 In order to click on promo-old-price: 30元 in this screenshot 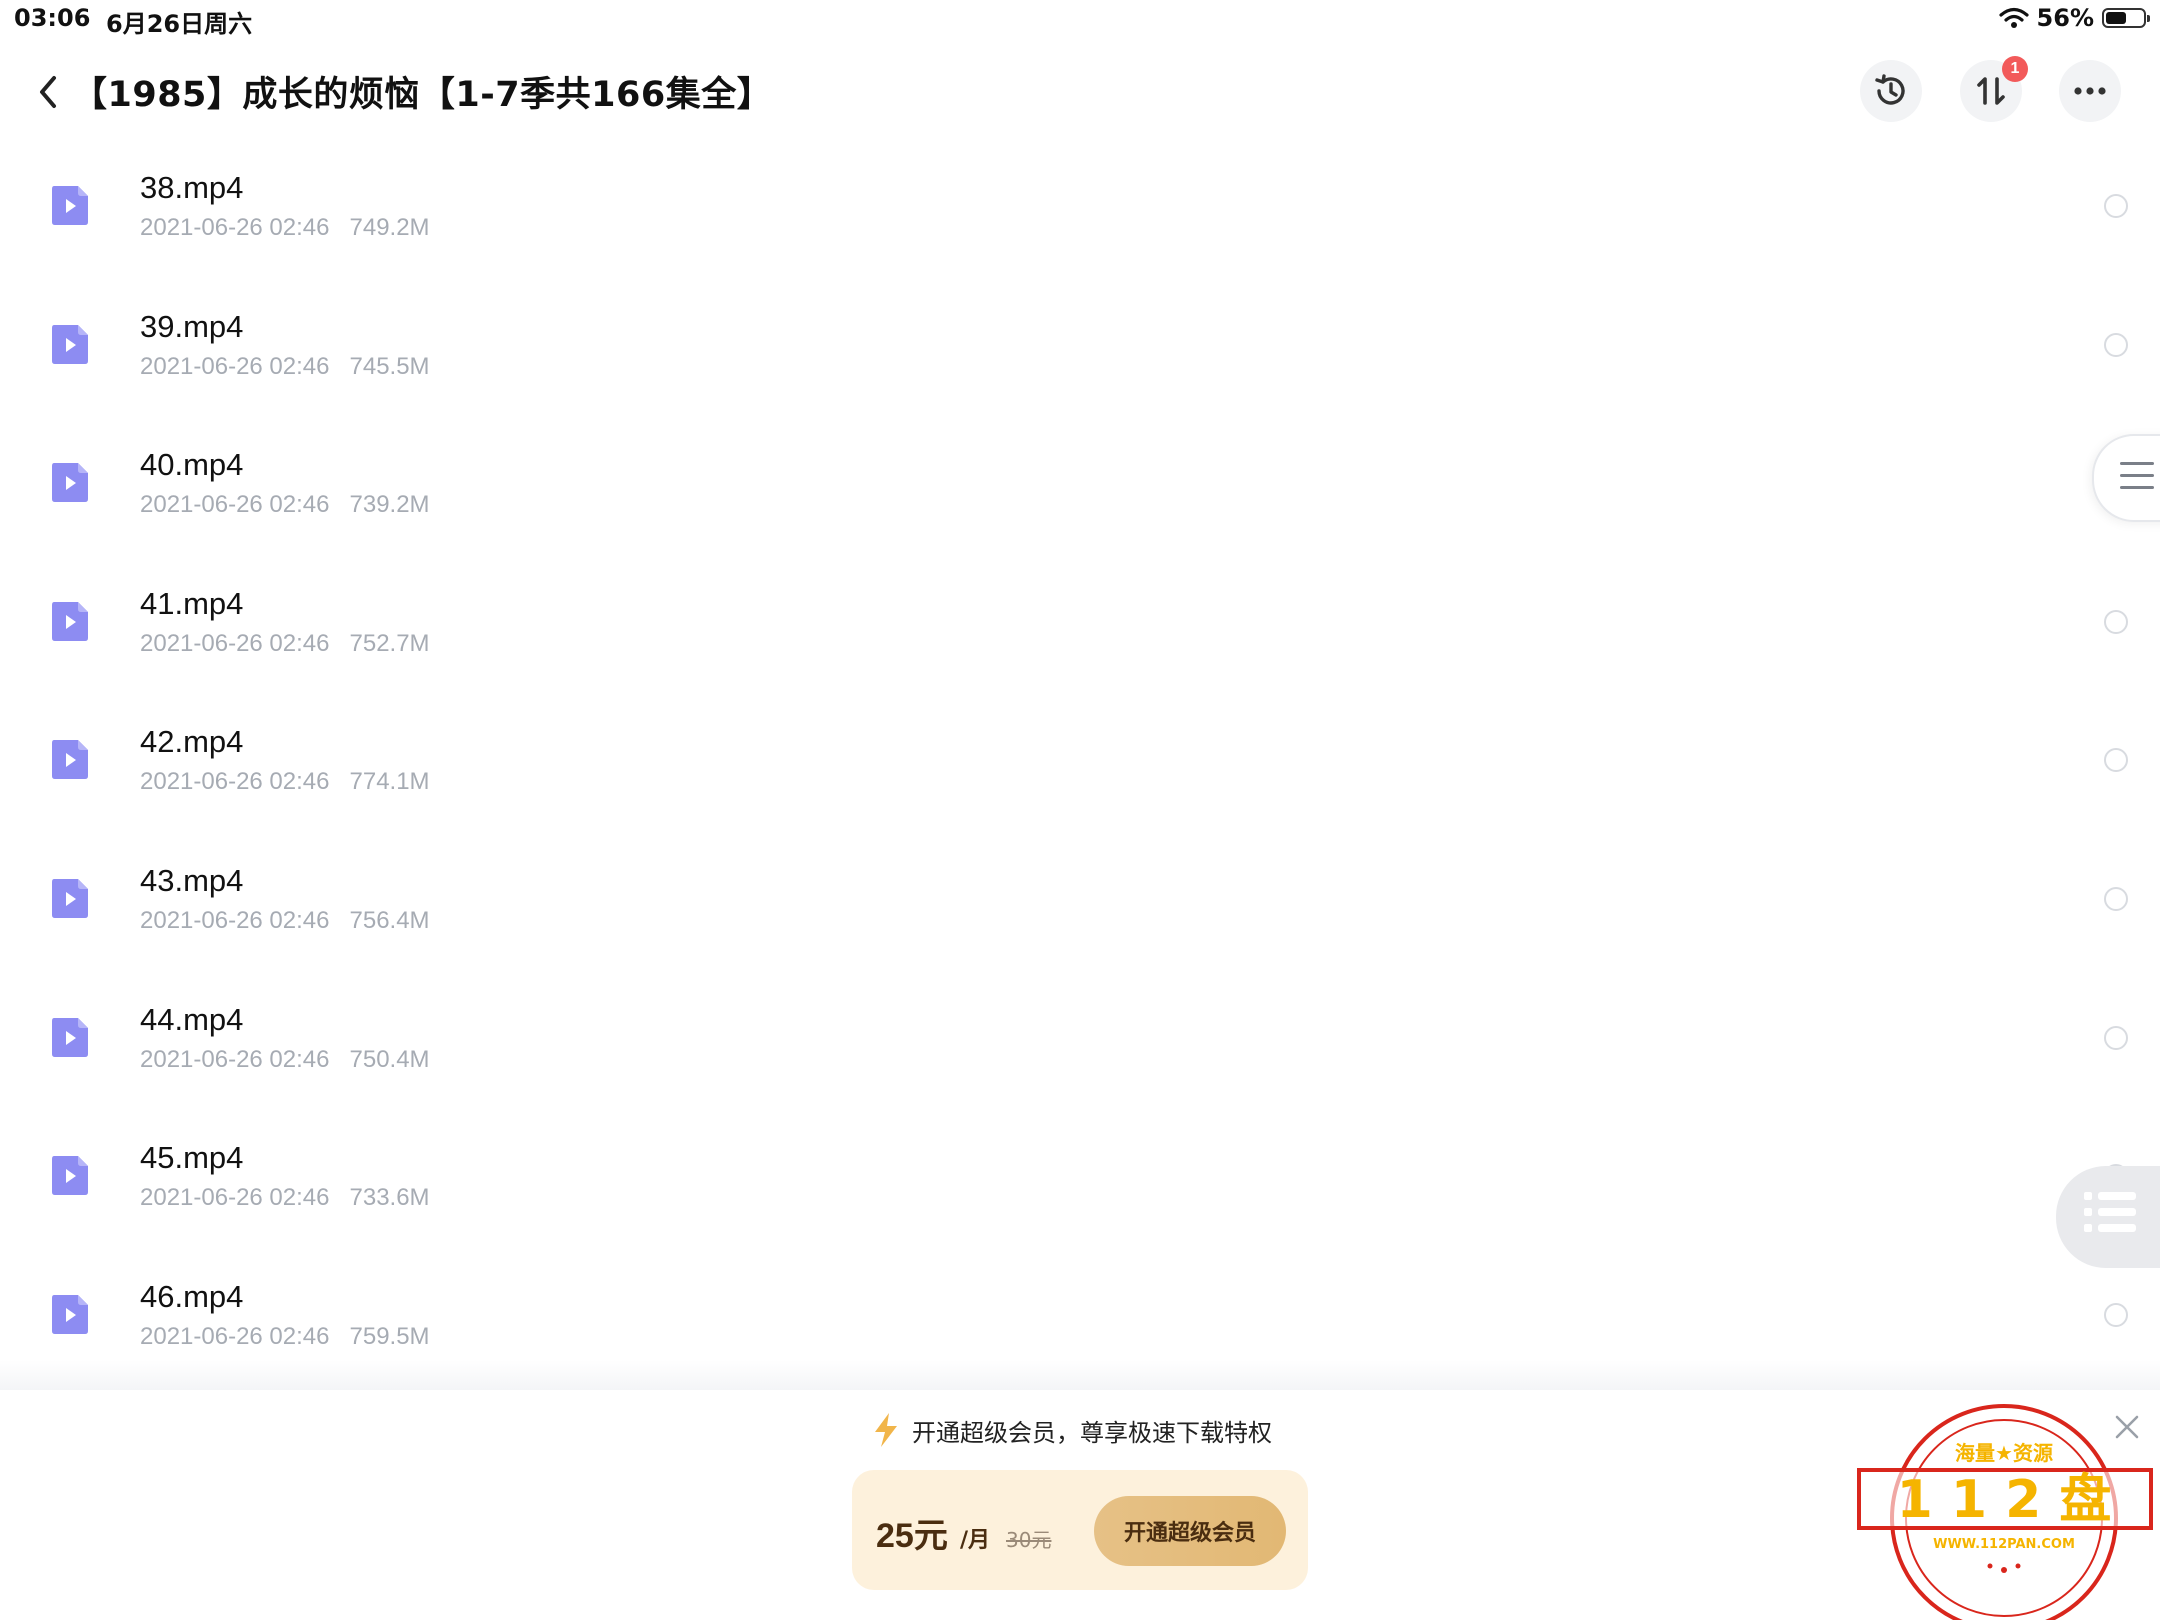, I will do `click(1029, 1540)`.